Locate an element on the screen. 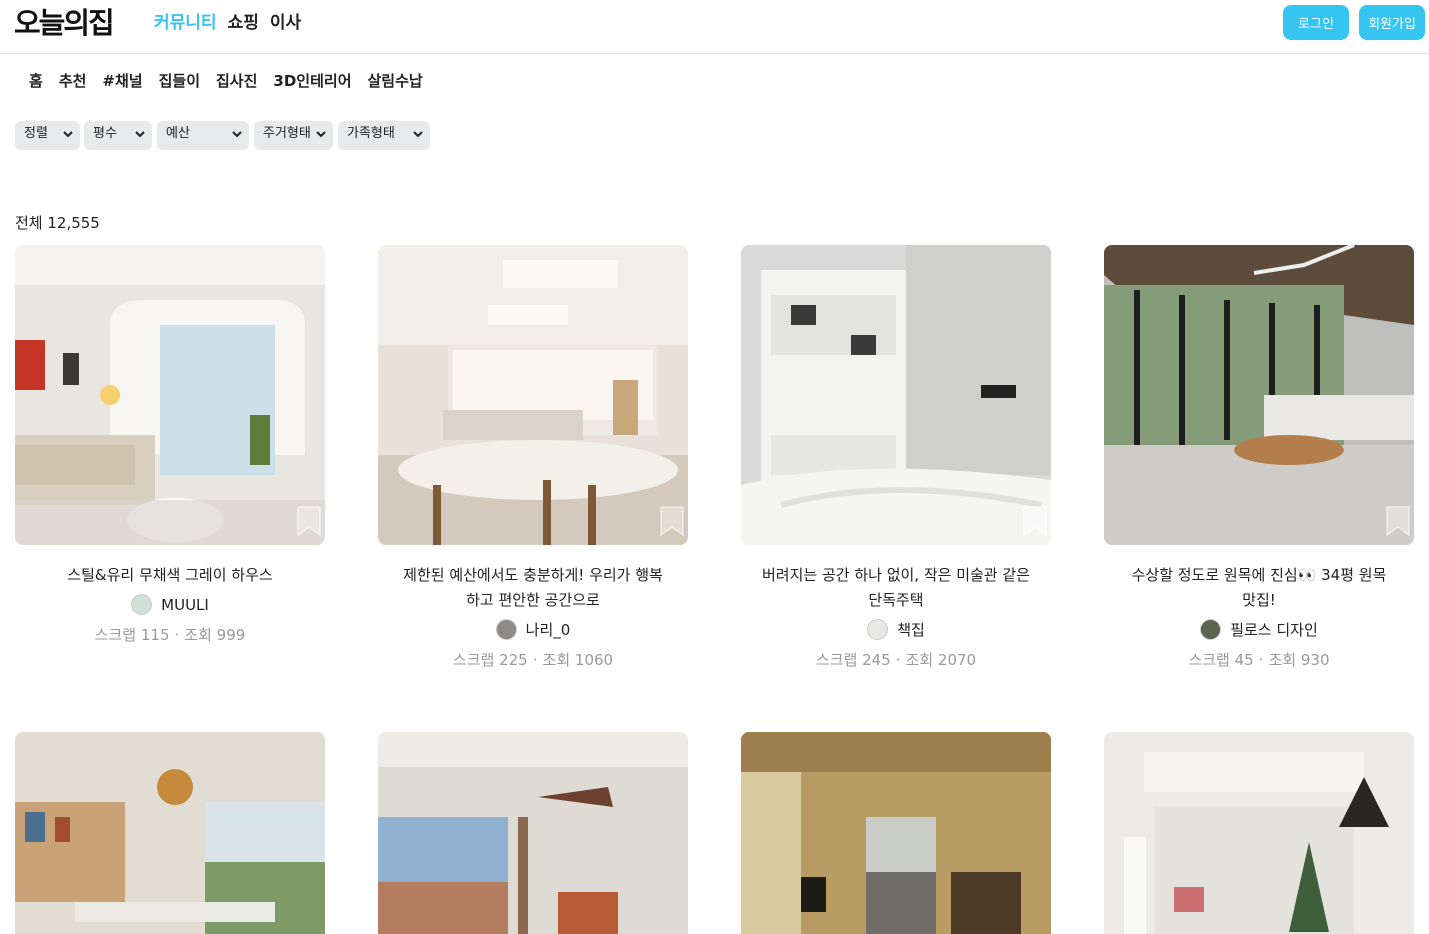 The width and height of the screenshot is (1429, 934). card-author: 나리_0 is located at coordinates (533, 629).